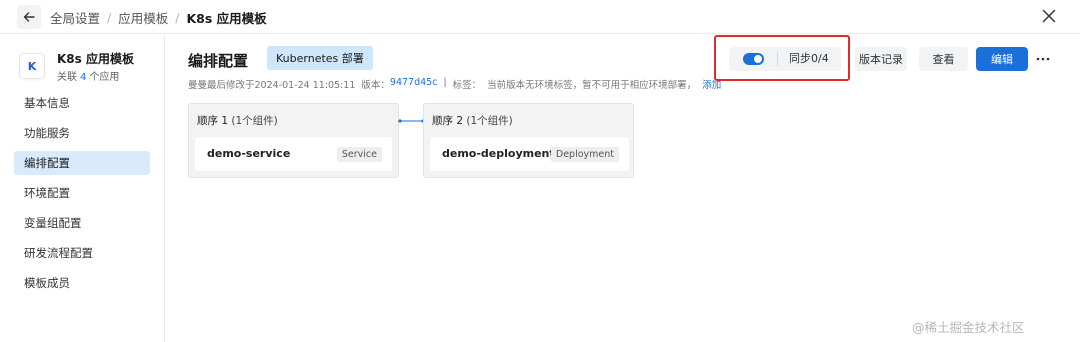 The image size is (1080, 342). I want to click on close-button, so click(1049, 16).